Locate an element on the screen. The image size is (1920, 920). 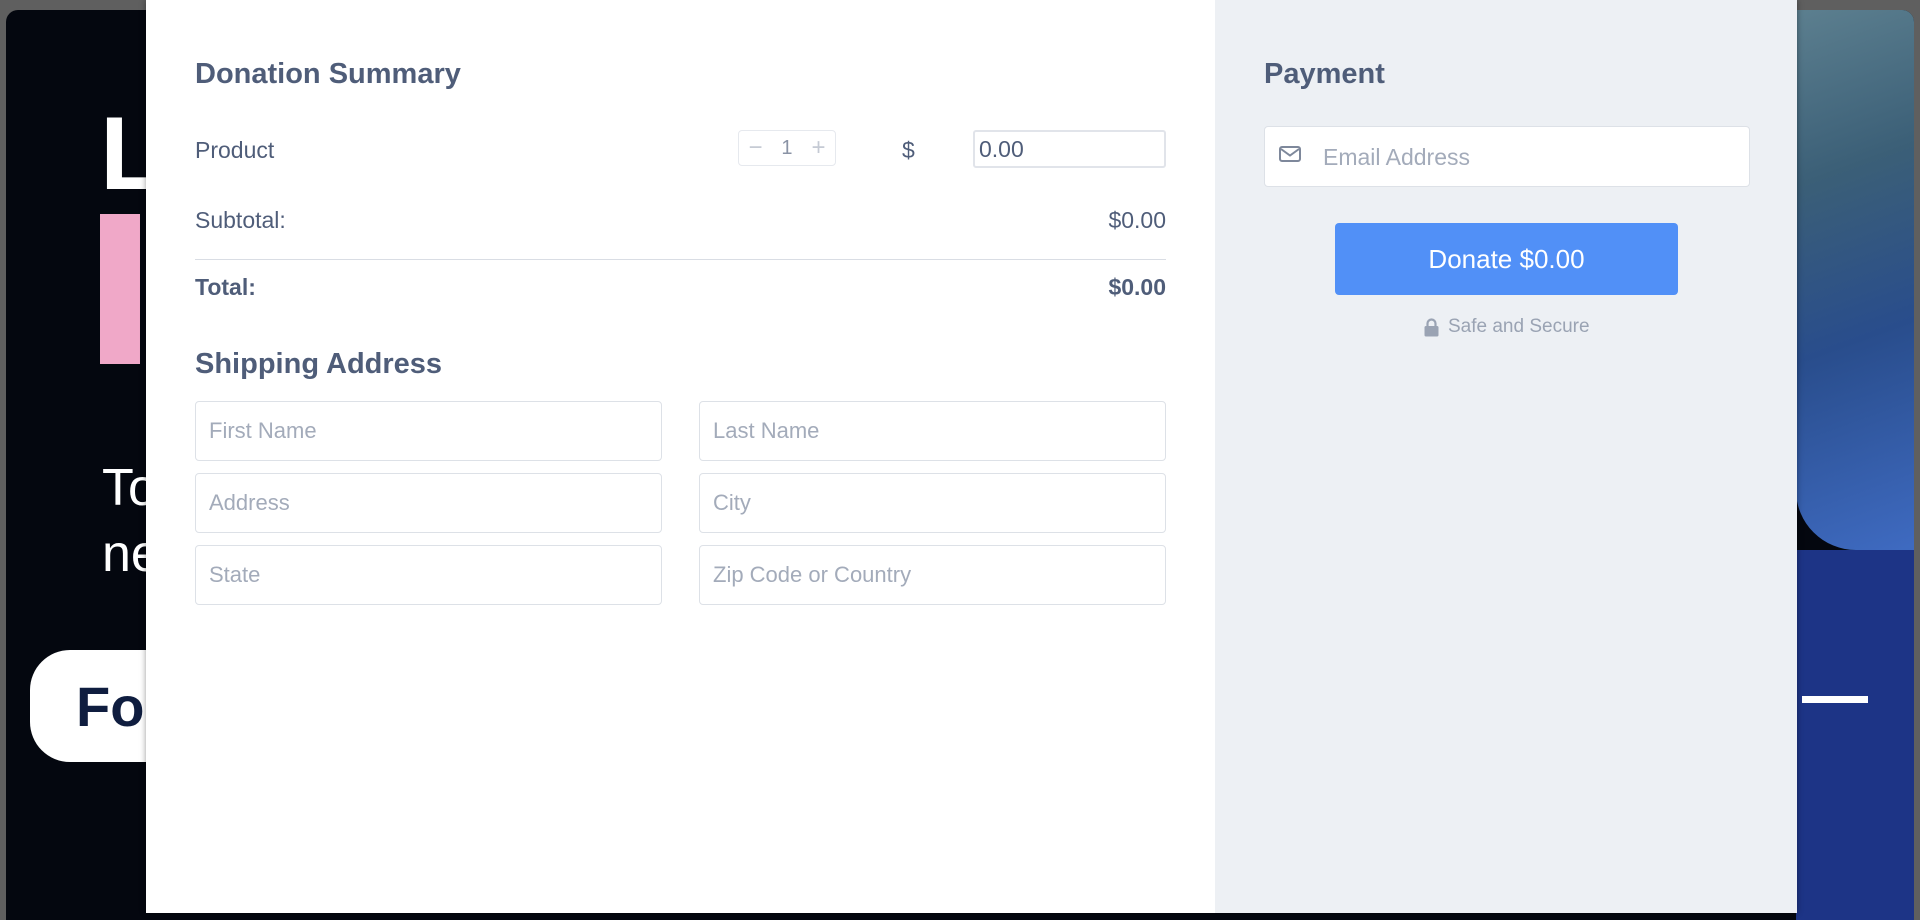
address-field is located at coordinates (428, 503).